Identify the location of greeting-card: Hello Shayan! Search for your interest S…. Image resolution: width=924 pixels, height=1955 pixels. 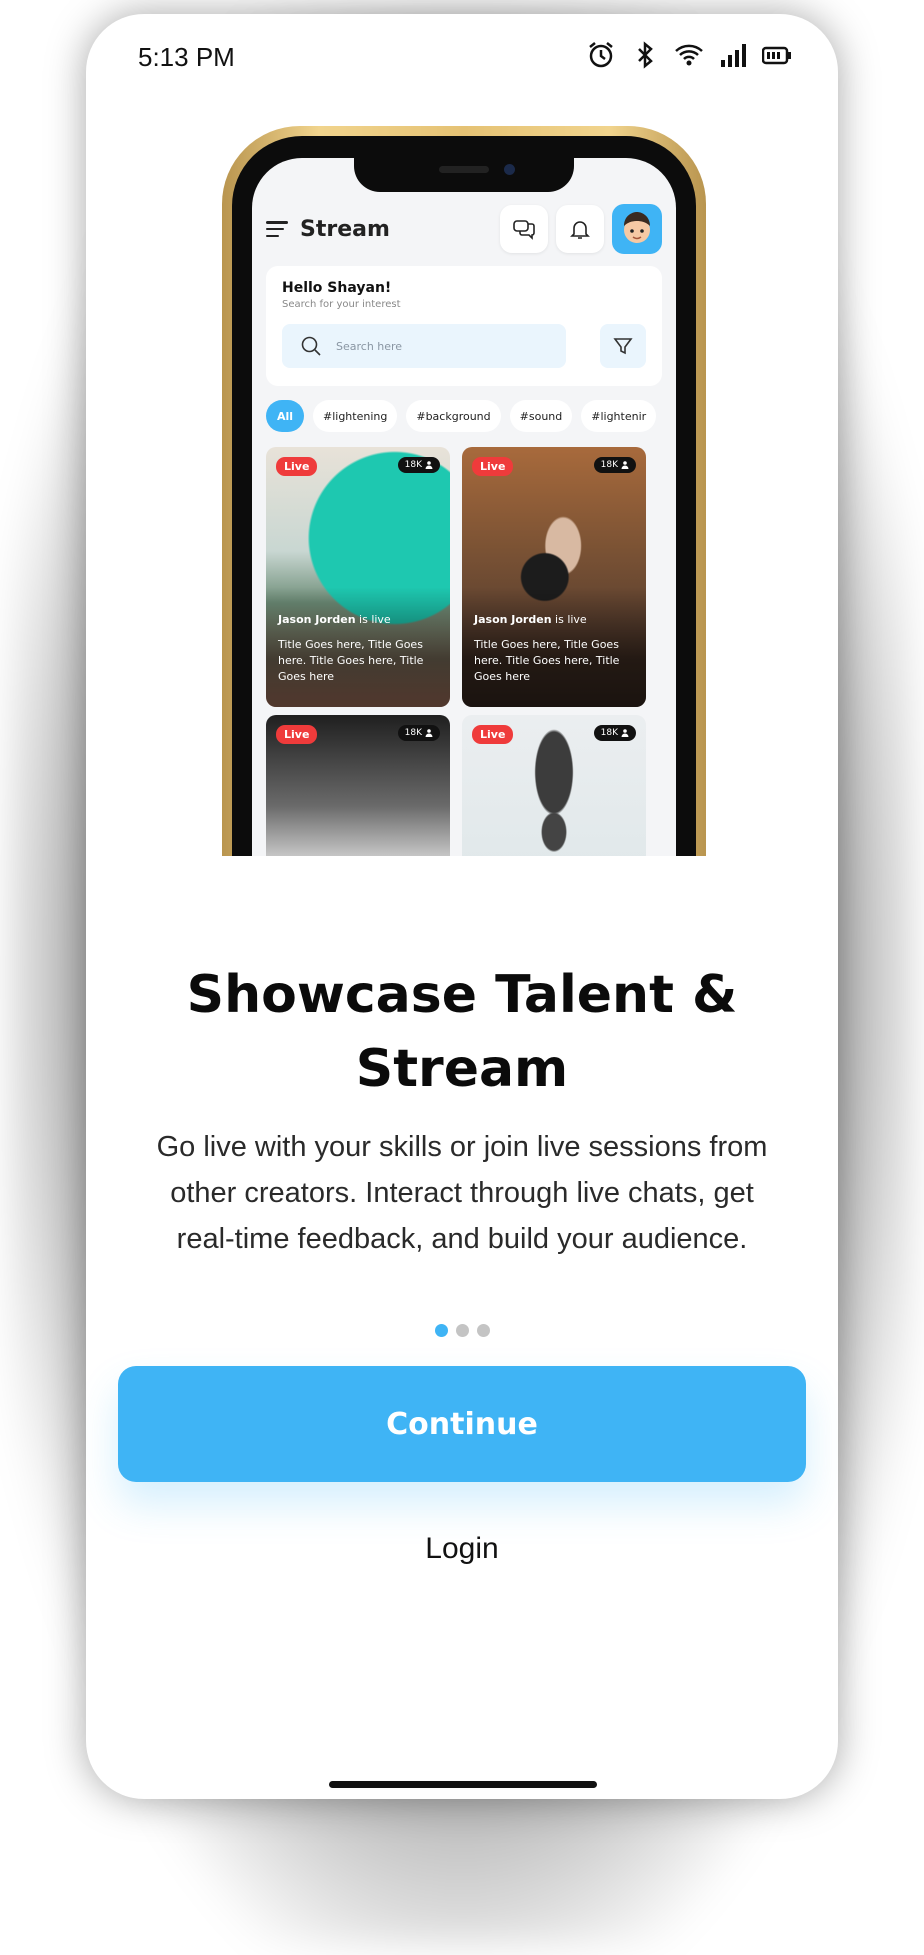
(464, 326).